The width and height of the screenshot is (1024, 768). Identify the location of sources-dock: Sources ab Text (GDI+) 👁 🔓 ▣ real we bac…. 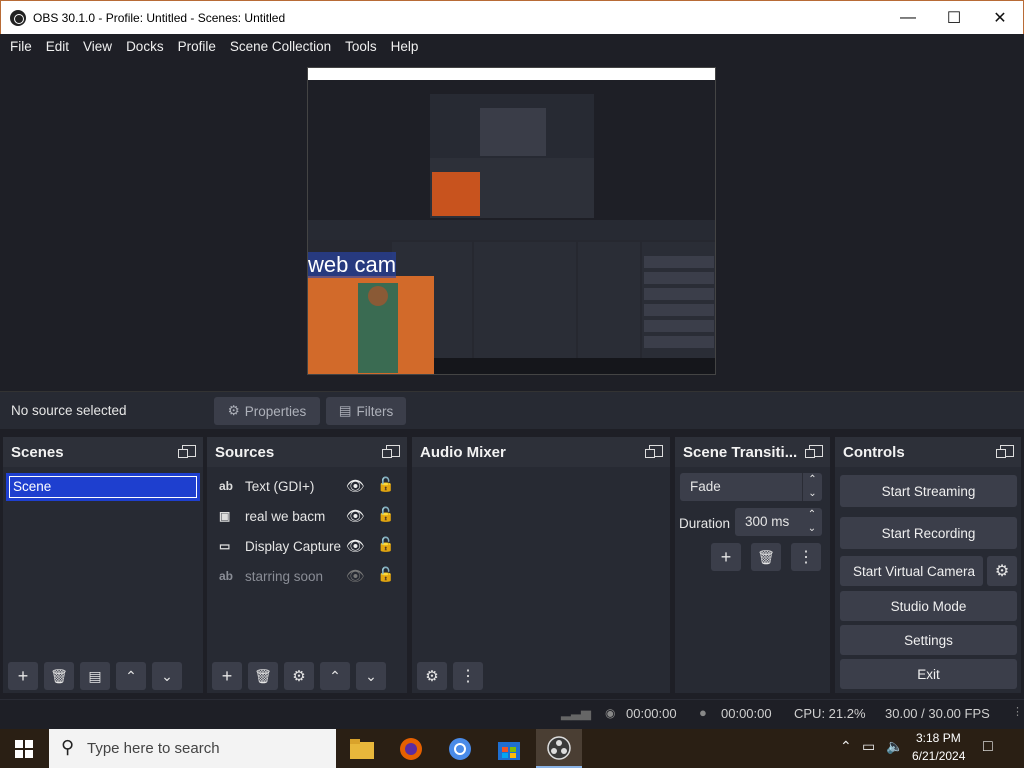
(307, 565).